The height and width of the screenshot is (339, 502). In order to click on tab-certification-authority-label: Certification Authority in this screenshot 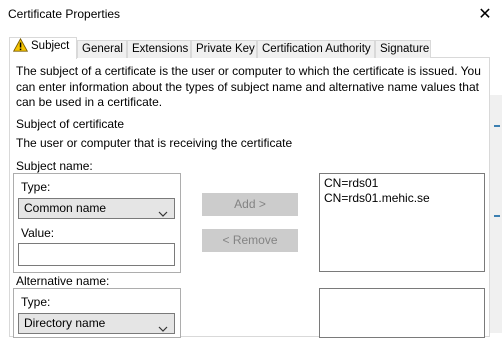, I will do `click(316, 49)`.